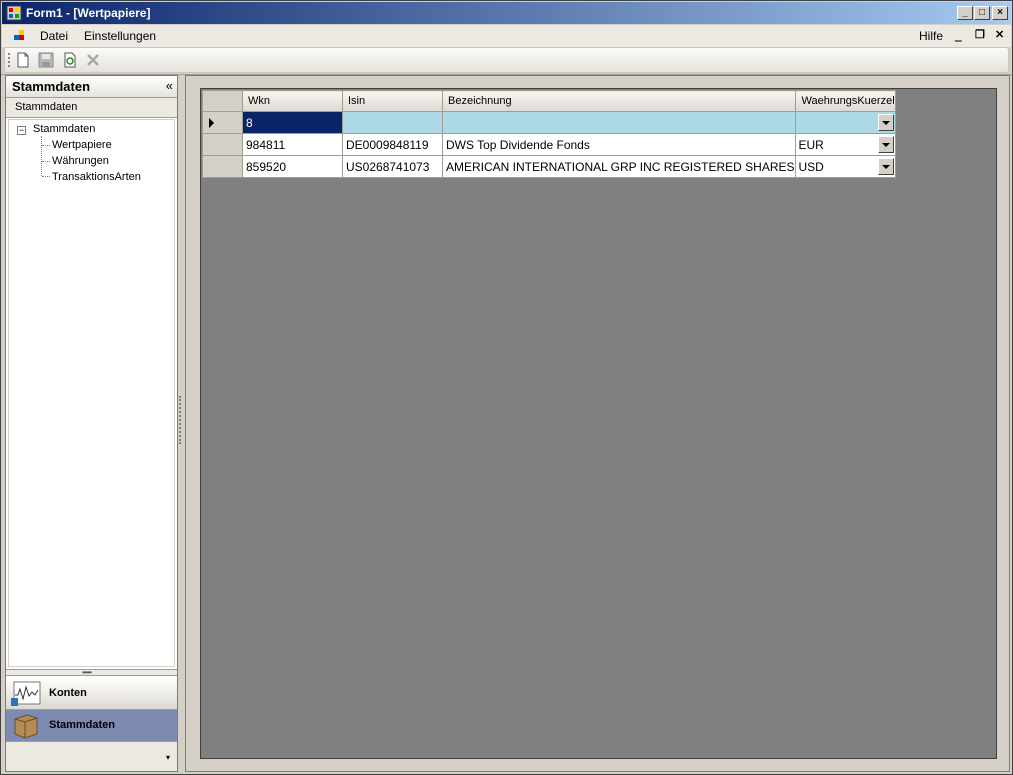  Describe the element at coordinates (506, 60) in the screenshot. I see `toolbar` at that location.